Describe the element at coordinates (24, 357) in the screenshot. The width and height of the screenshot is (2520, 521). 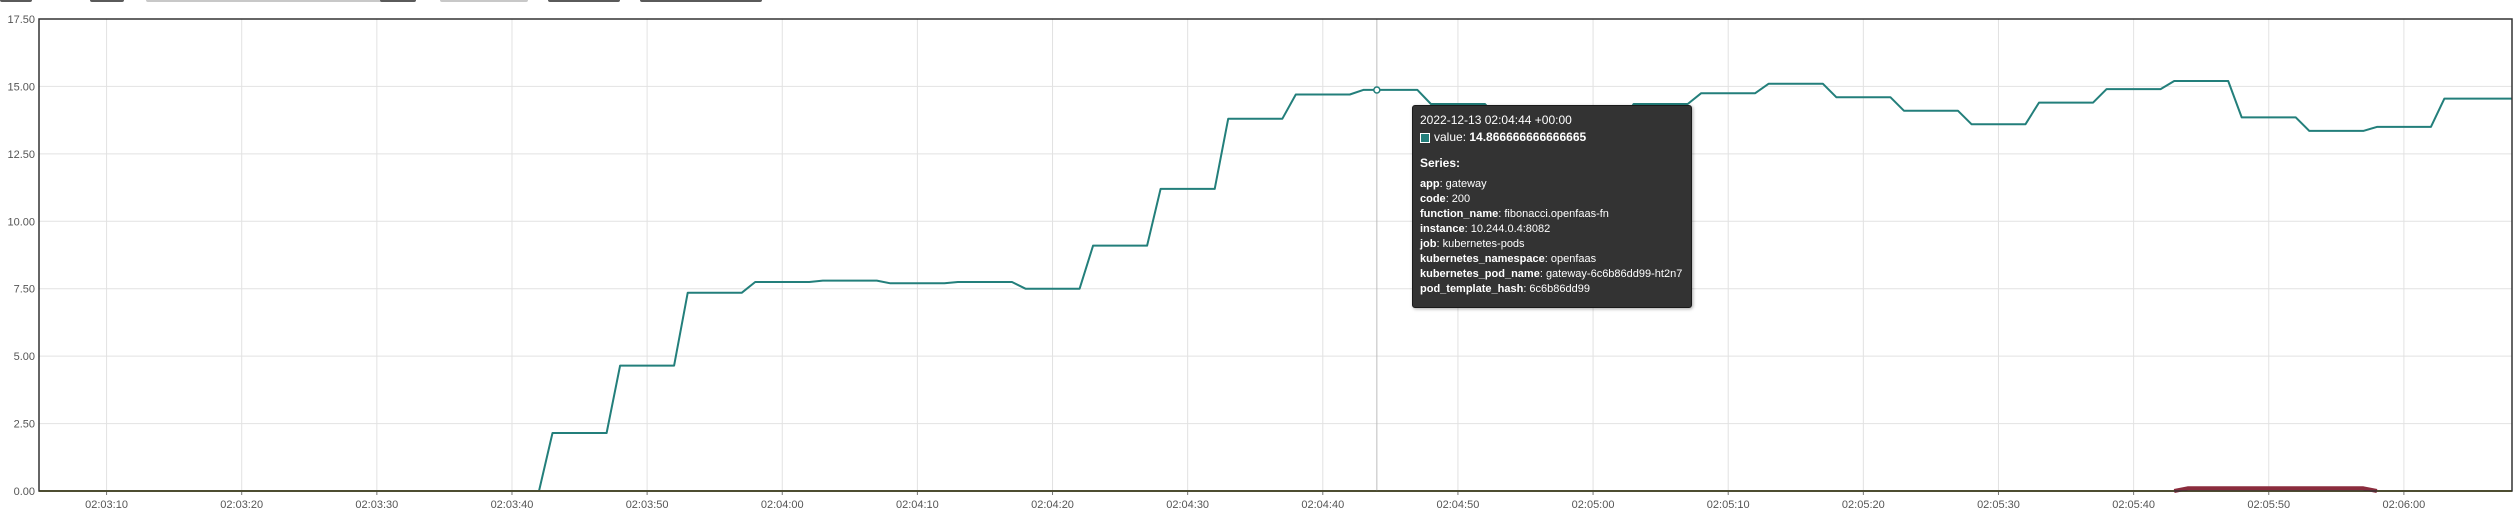
I see `y-tick-label: 5.00` at that location.